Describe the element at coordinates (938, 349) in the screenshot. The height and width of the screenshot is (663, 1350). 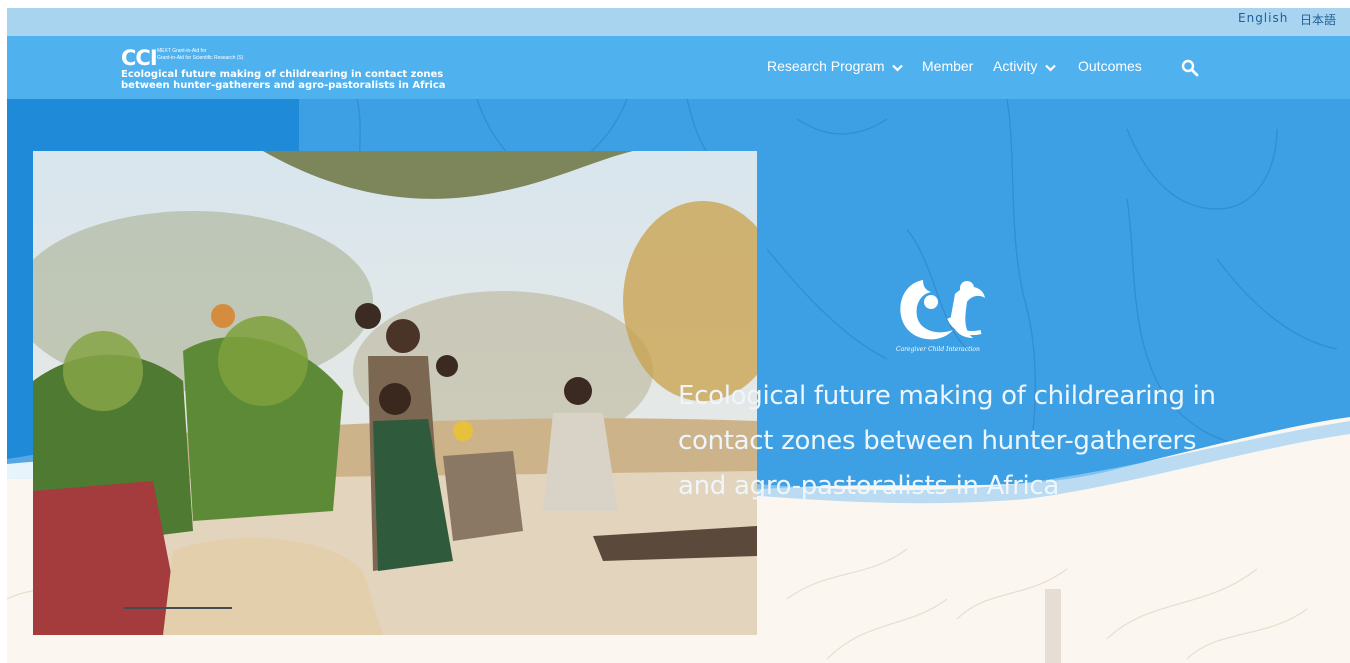
I see `emblem-caption: Caregiver Child Interaction` at that location.